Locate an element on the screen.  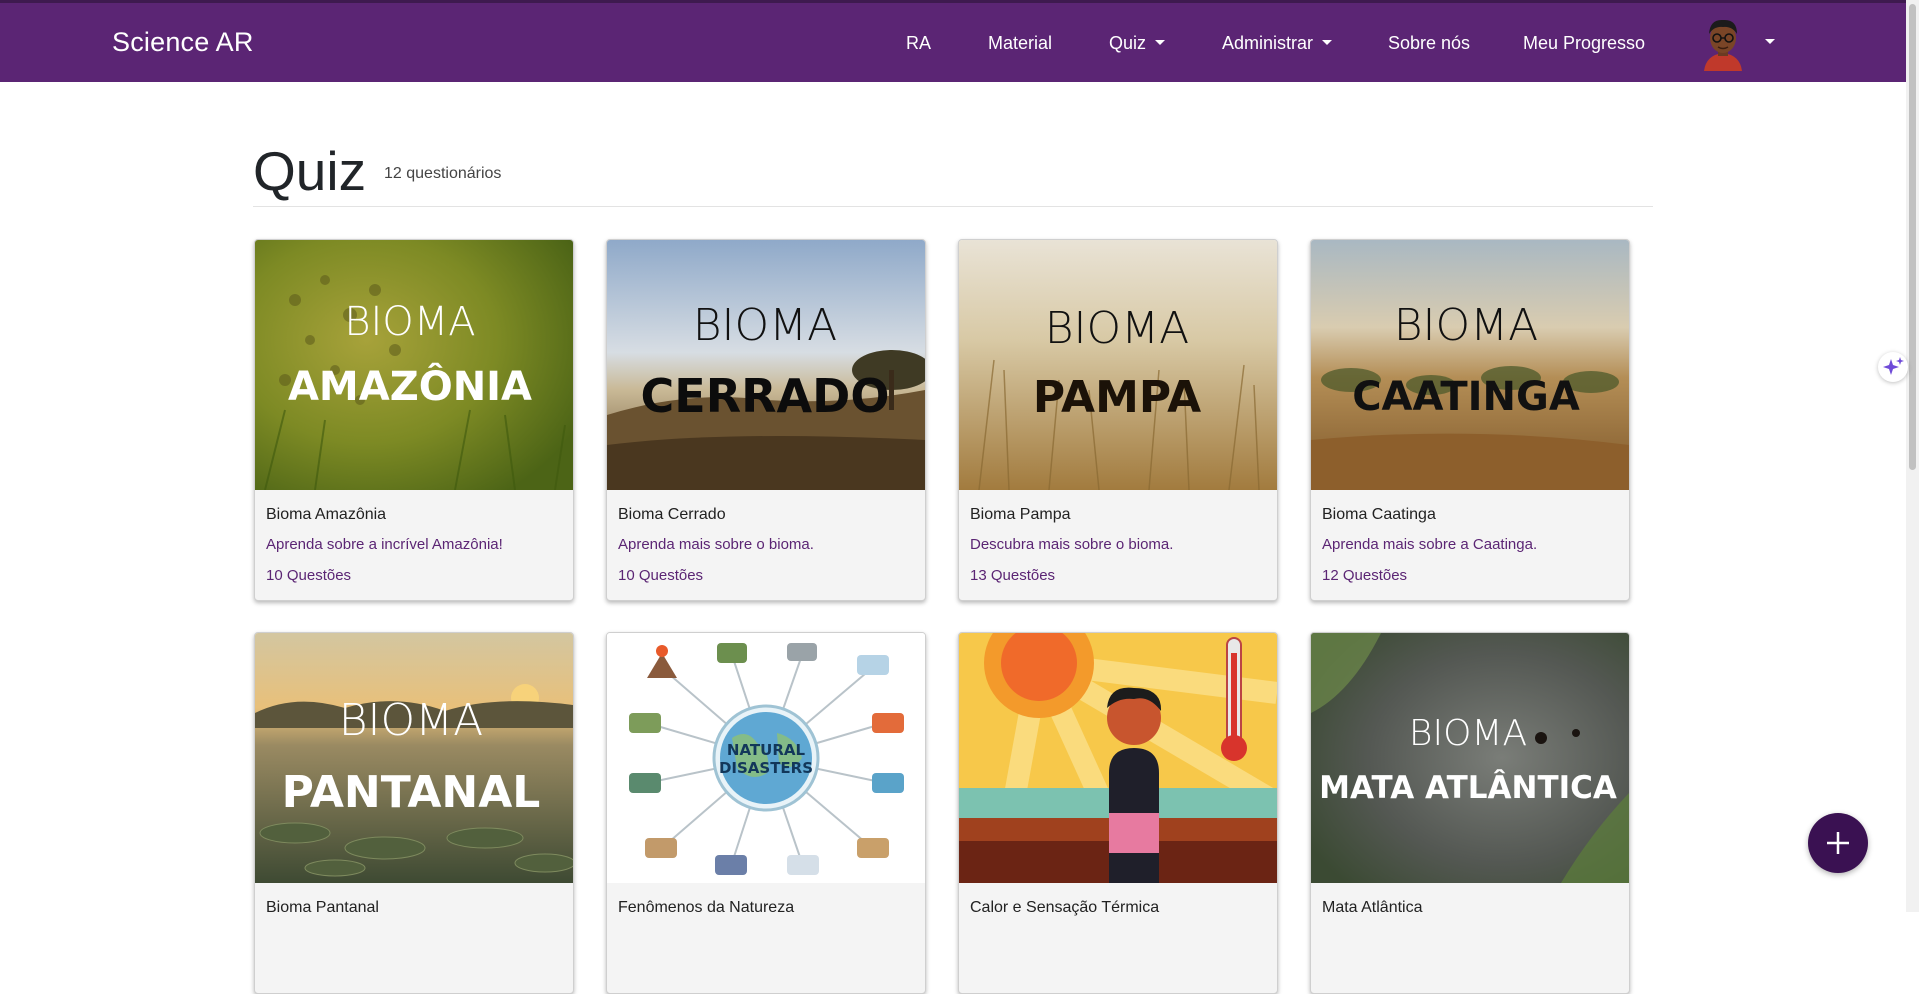
card-title: Fenômenos da Natureza is located at coordinates (706, 907).